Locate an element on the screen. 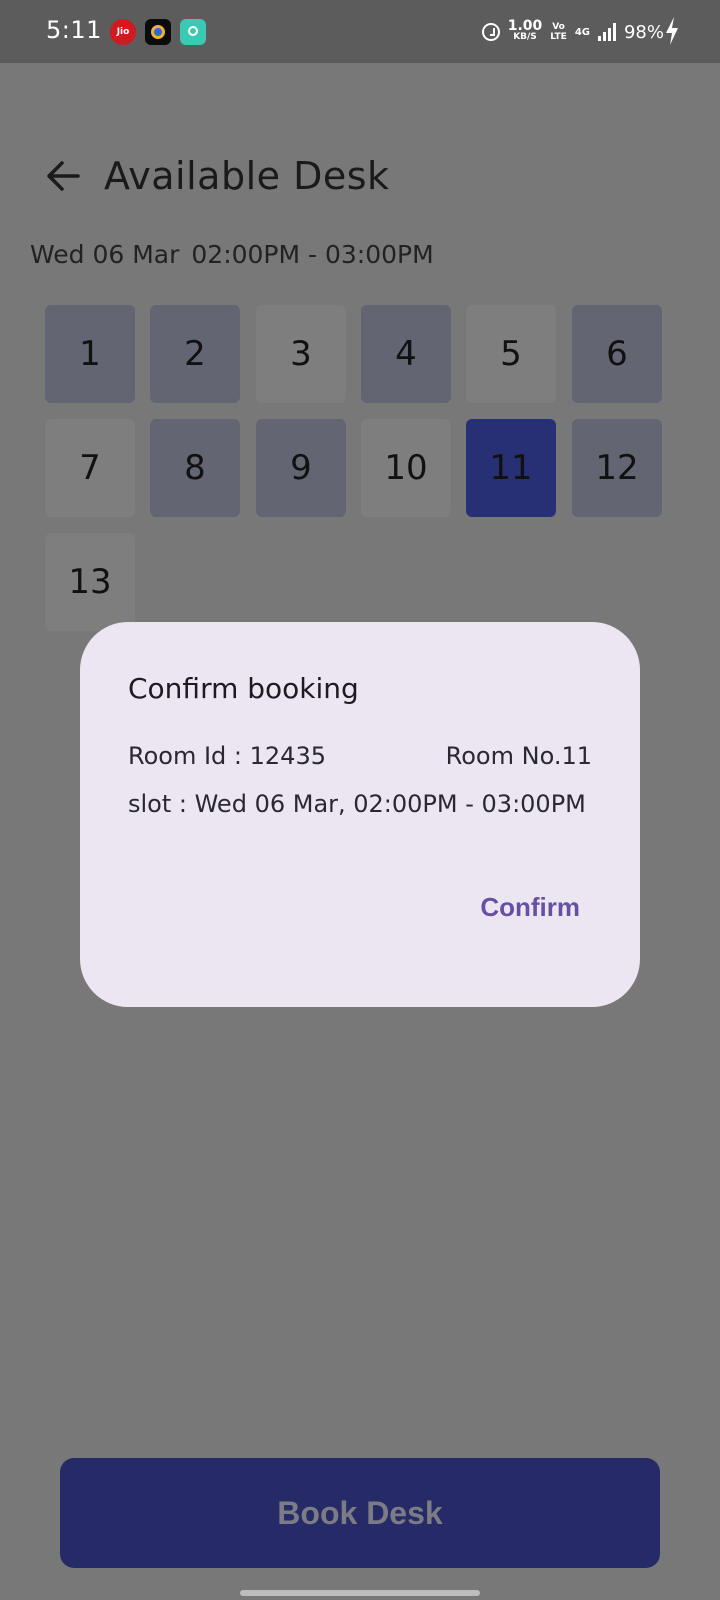  desk-number: 5 is located at coordinates (511, 354).